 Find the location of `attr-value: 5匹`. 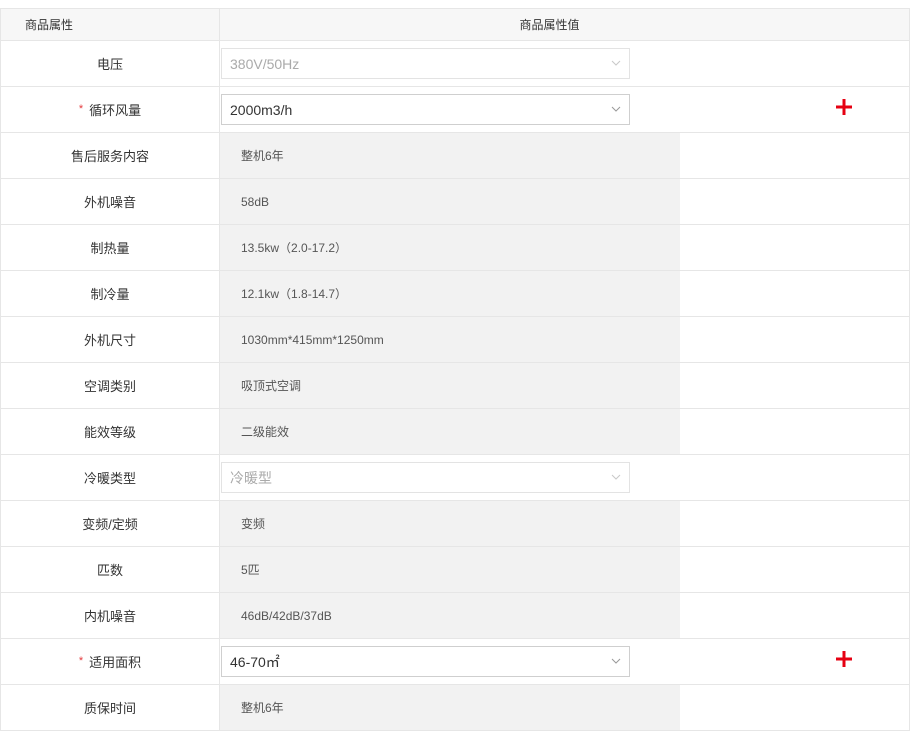

attr-value: 5匹 is located at coordinates (450, 569).